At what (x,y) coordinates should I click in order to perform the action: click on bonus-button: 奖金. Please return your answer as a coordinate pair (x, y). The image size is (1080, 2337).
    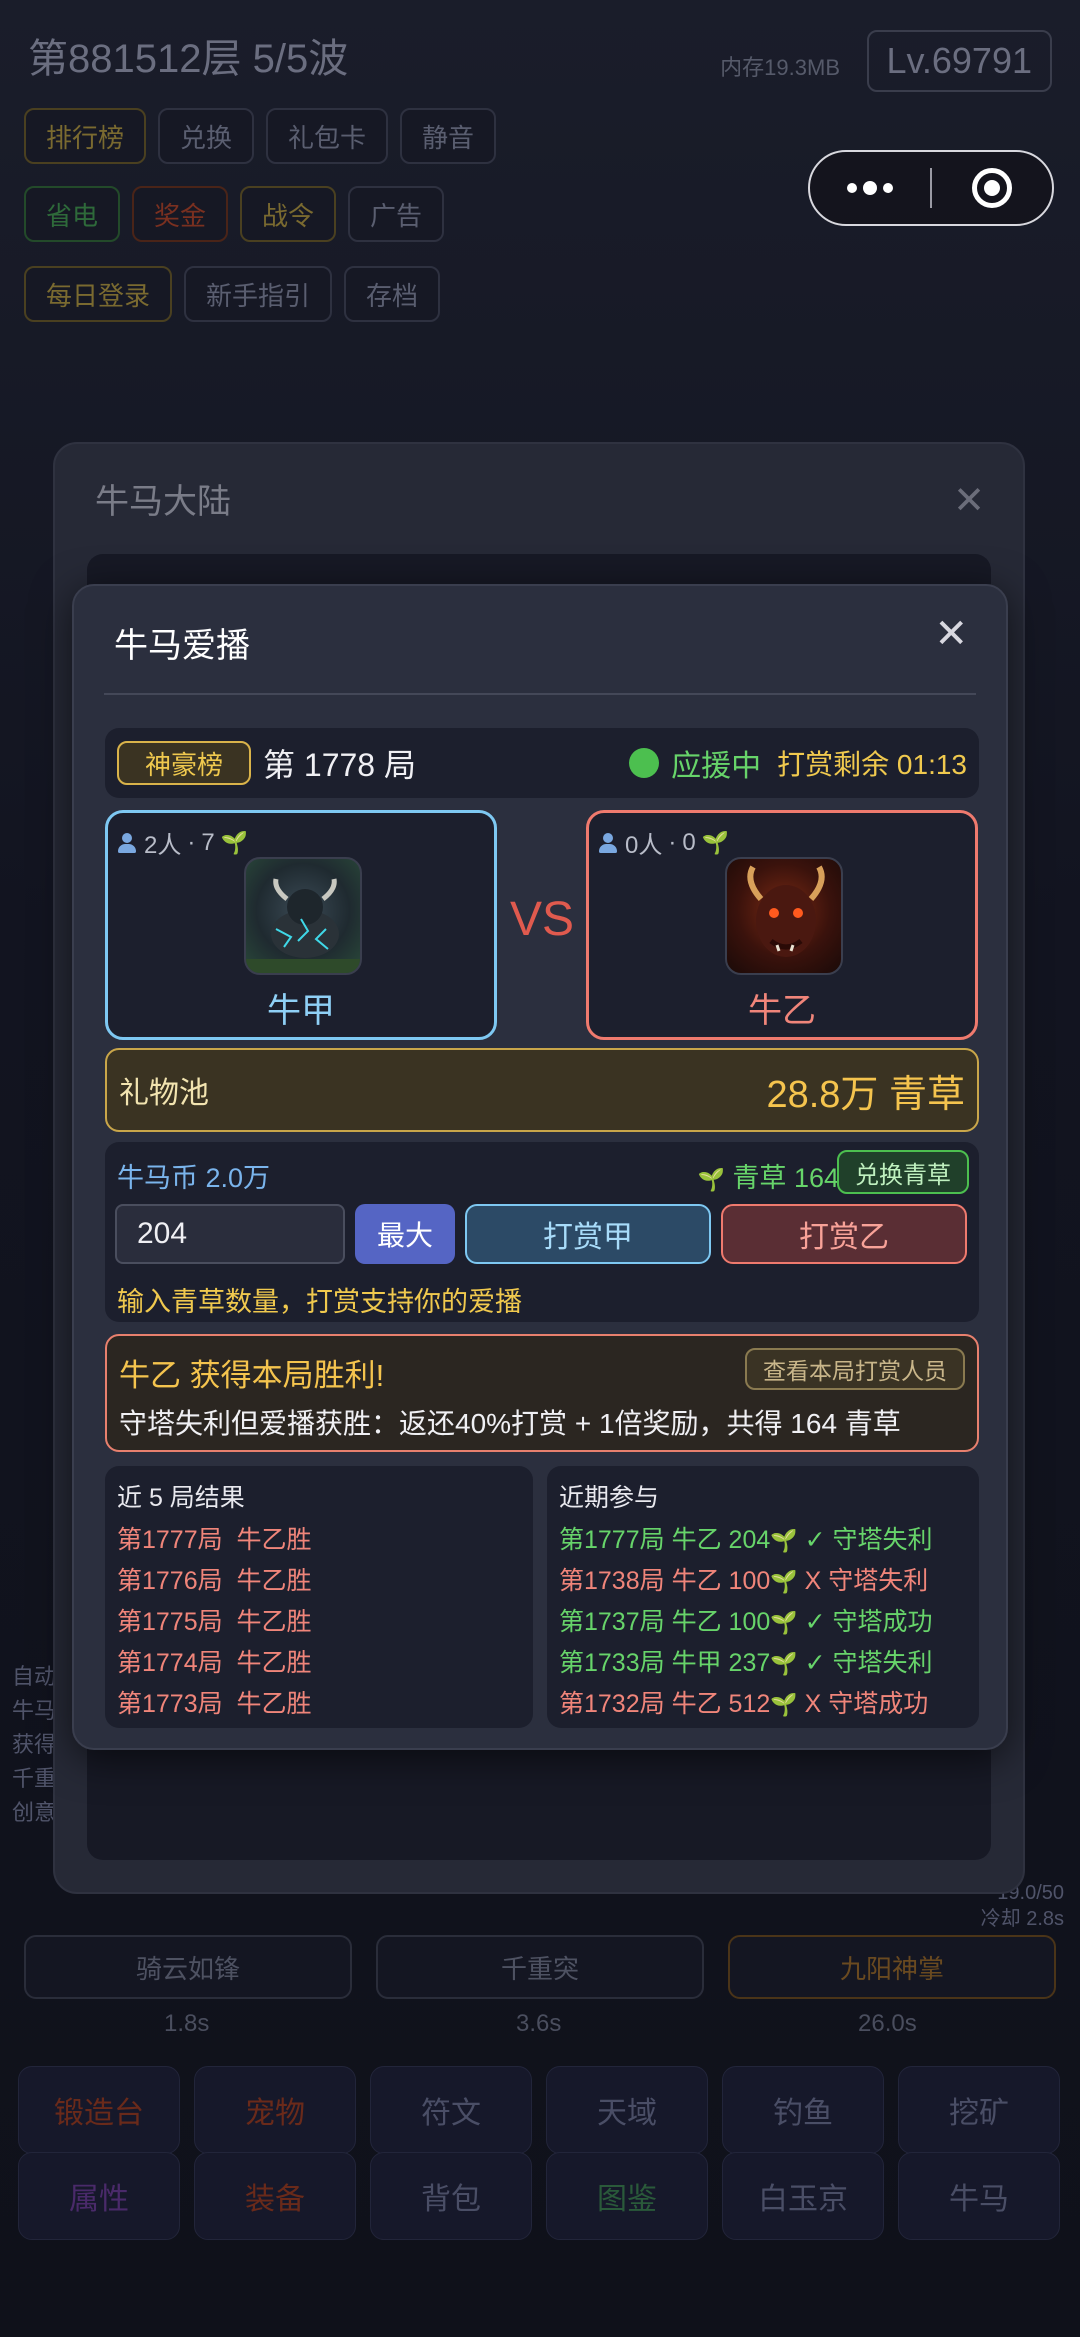
    Looking at the image, I should click on (180, 214).